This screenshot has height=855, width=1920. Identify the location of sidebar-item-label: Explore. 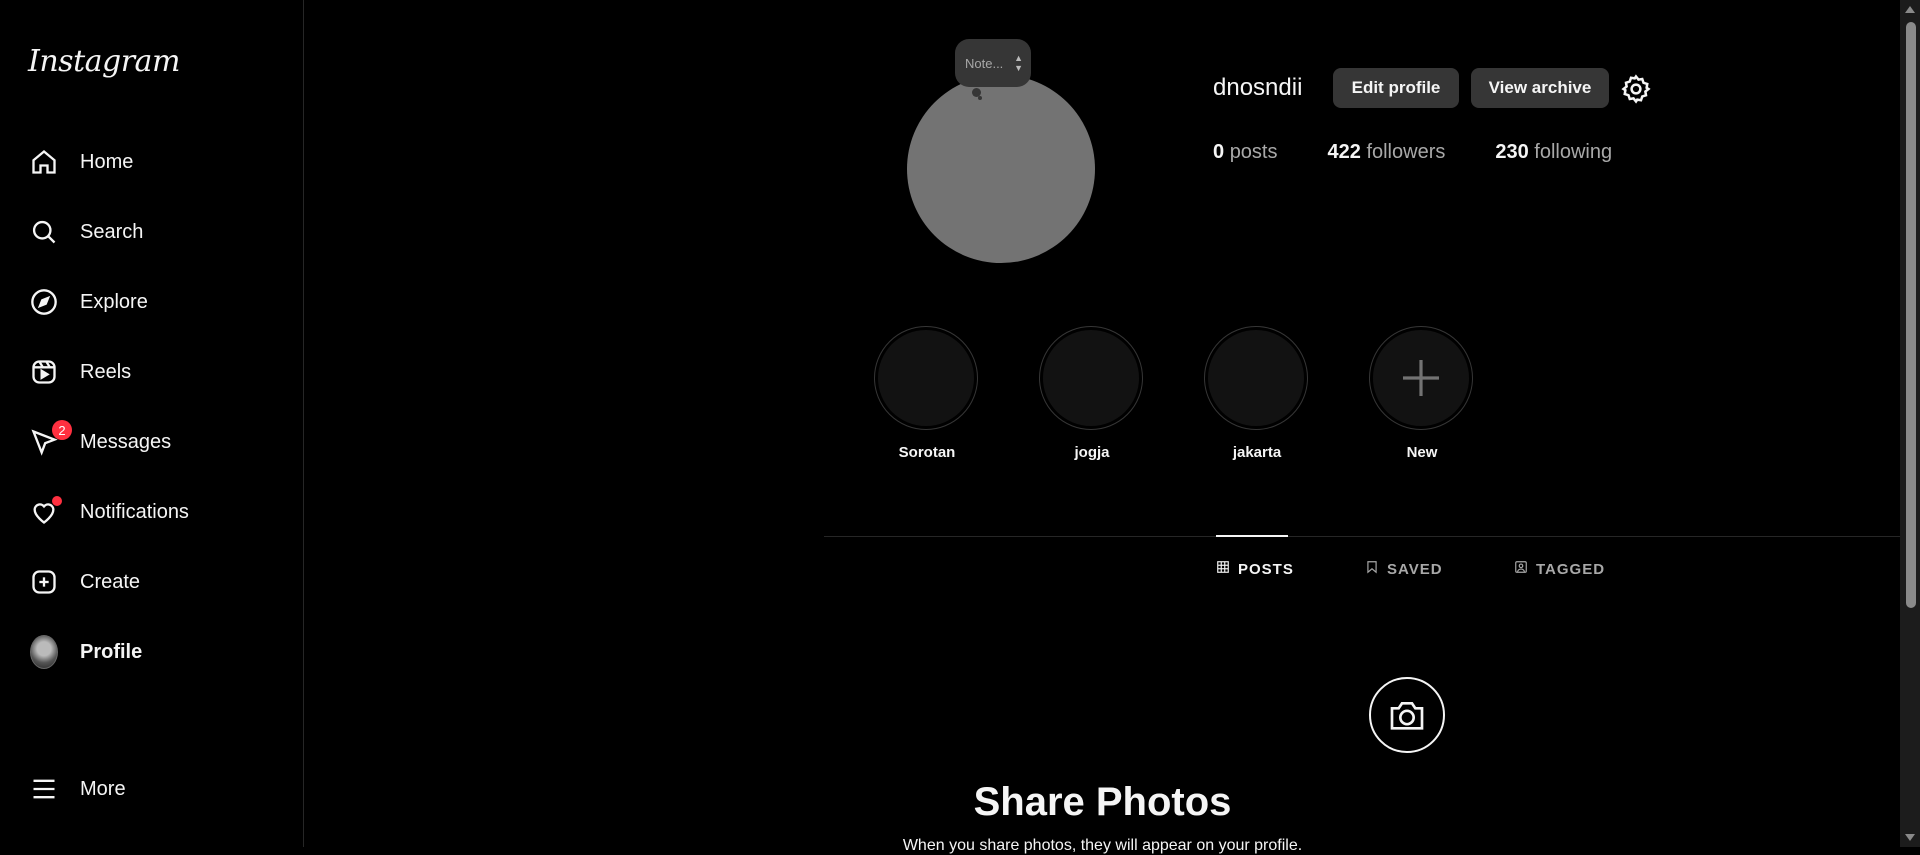
(114, 301).